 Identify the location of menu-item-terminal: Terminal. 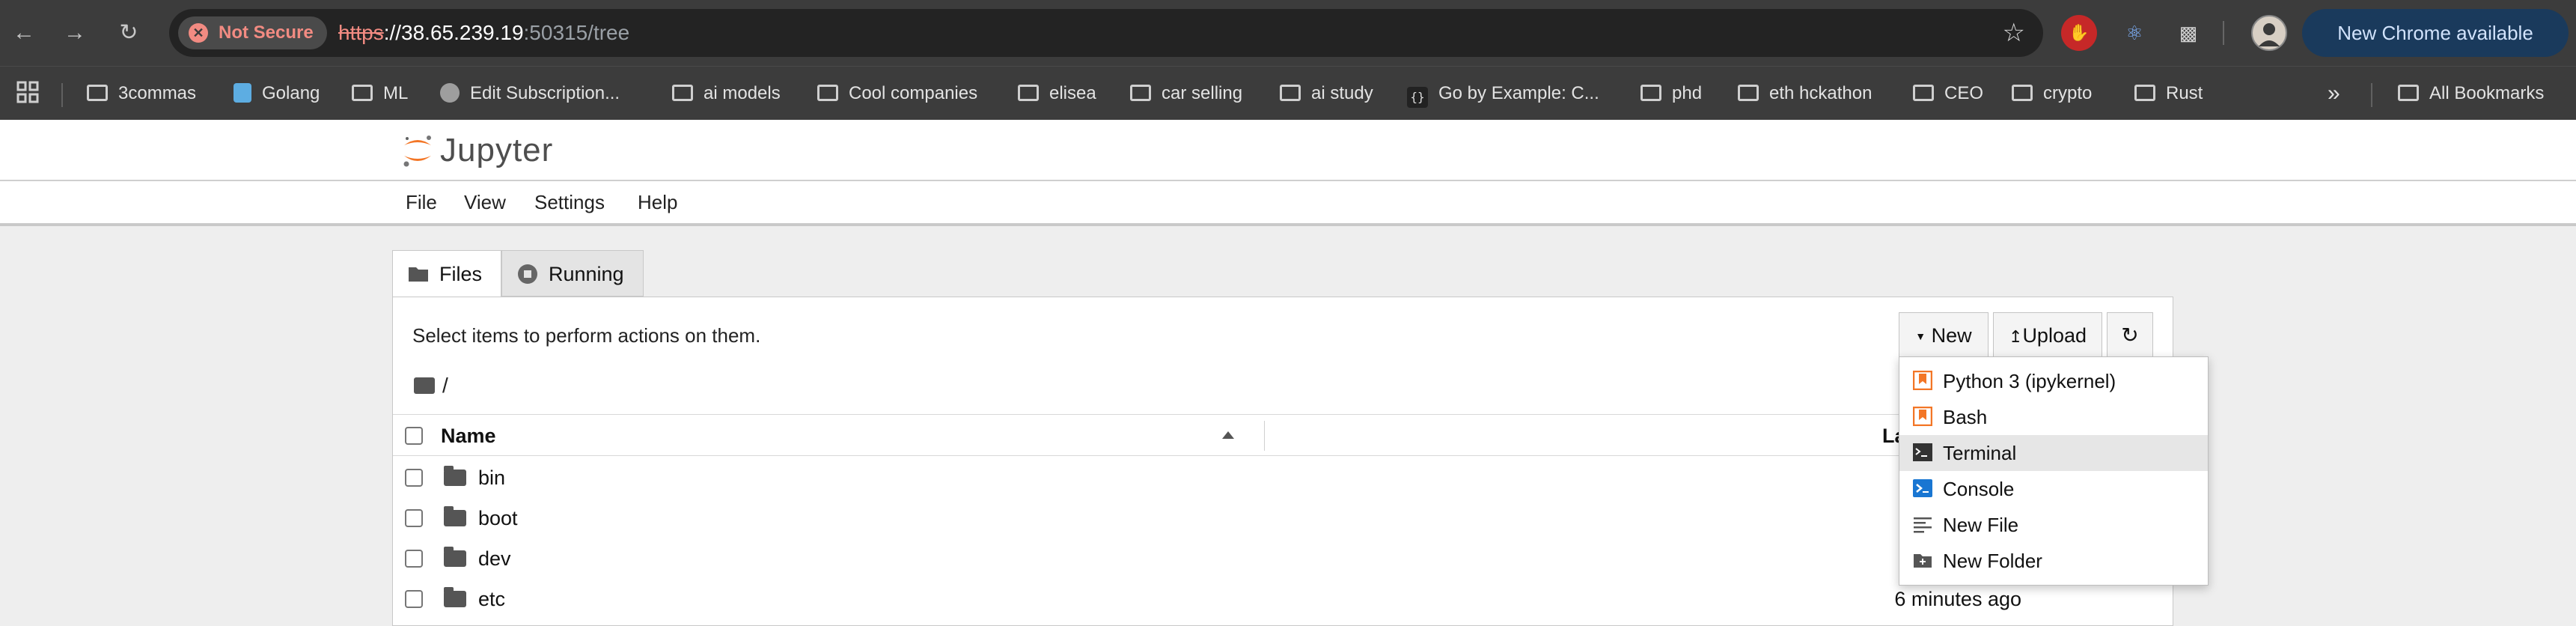
(2053, 453).